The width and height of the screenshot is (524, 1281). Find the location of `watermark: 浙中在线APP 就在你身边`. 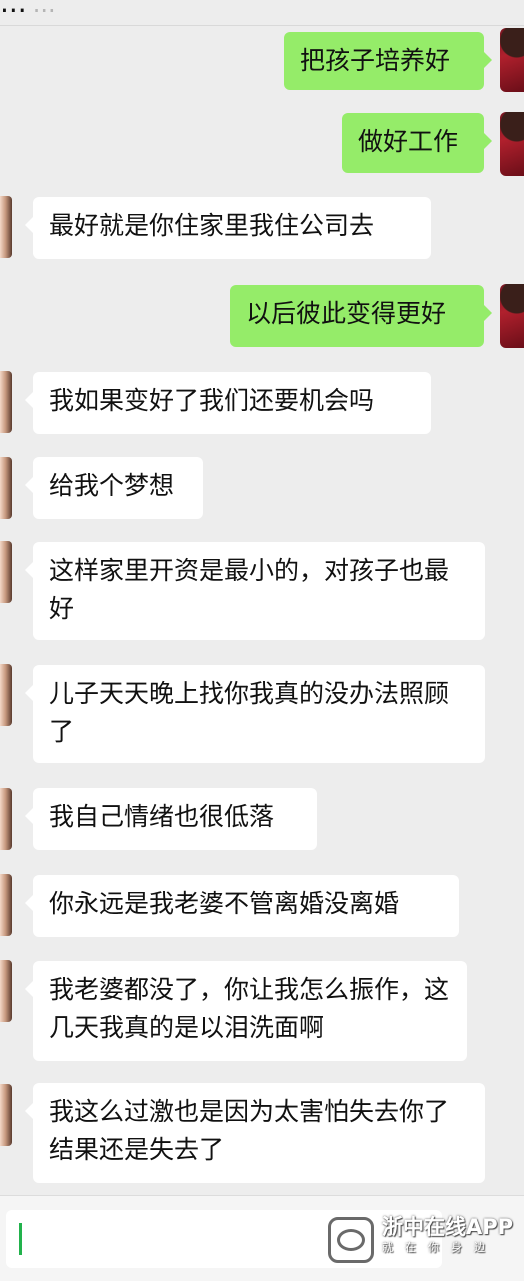

watermark: 浙中在线APP 就在你身边 is located at coordinates (452, 1235).